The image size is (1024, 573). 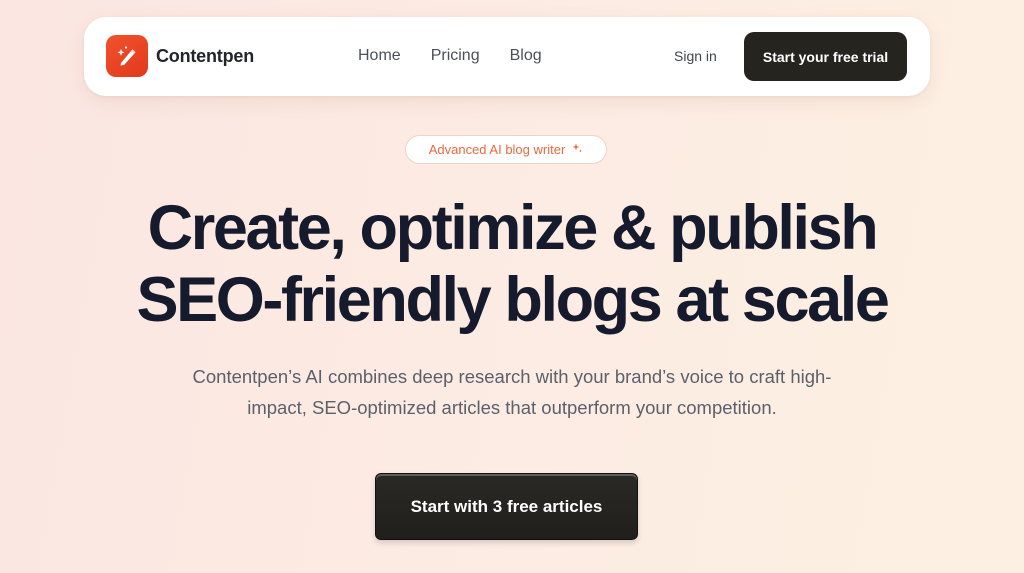 I want to click on brand-logo: Contentpen, so click(x=180, y=56).